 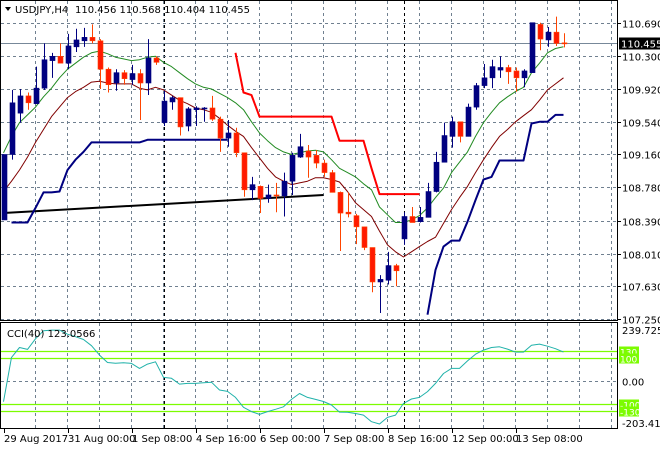 I want to click on price-axis-label: 109.160, so click(x=641, y=156).